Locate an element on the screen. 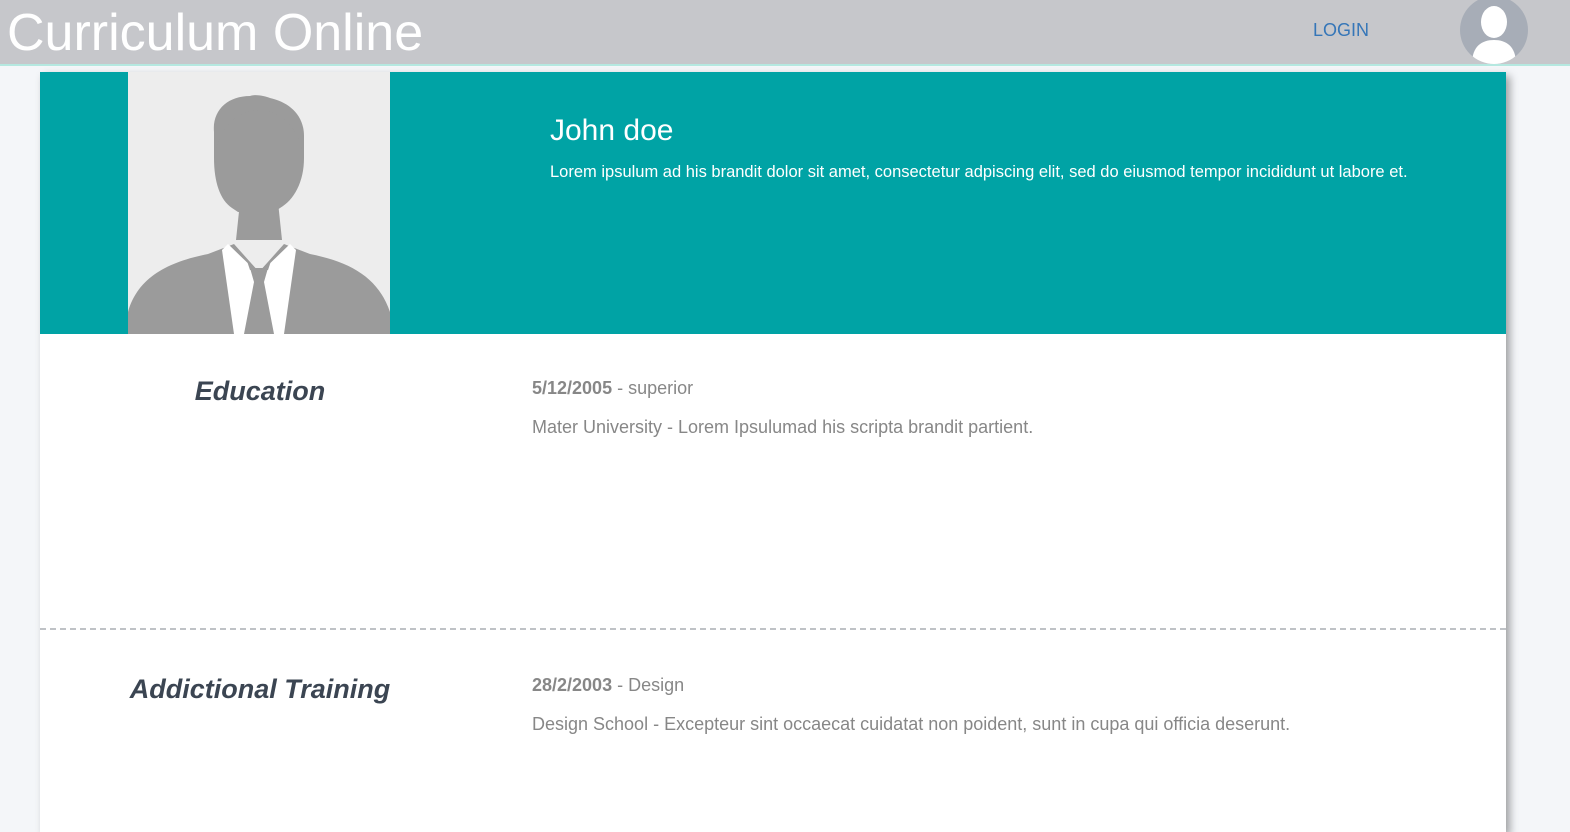 The height and width of the screenshot is (832, 1570). profile-photo is located at coordinates (259, 203).